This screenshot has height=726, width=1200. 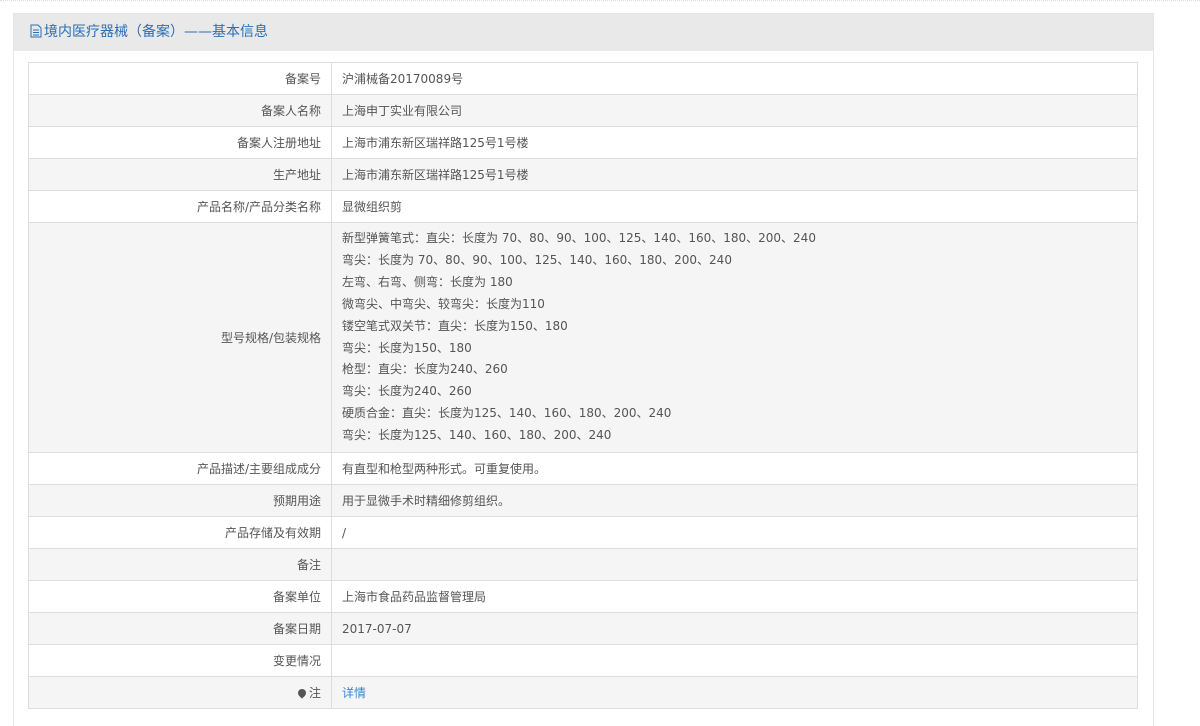 What do you see at coordinates (403, 79) in the screenshot?
I see `row-value-text: 沪浦械备20170089号` at bounding box center [403, 79].